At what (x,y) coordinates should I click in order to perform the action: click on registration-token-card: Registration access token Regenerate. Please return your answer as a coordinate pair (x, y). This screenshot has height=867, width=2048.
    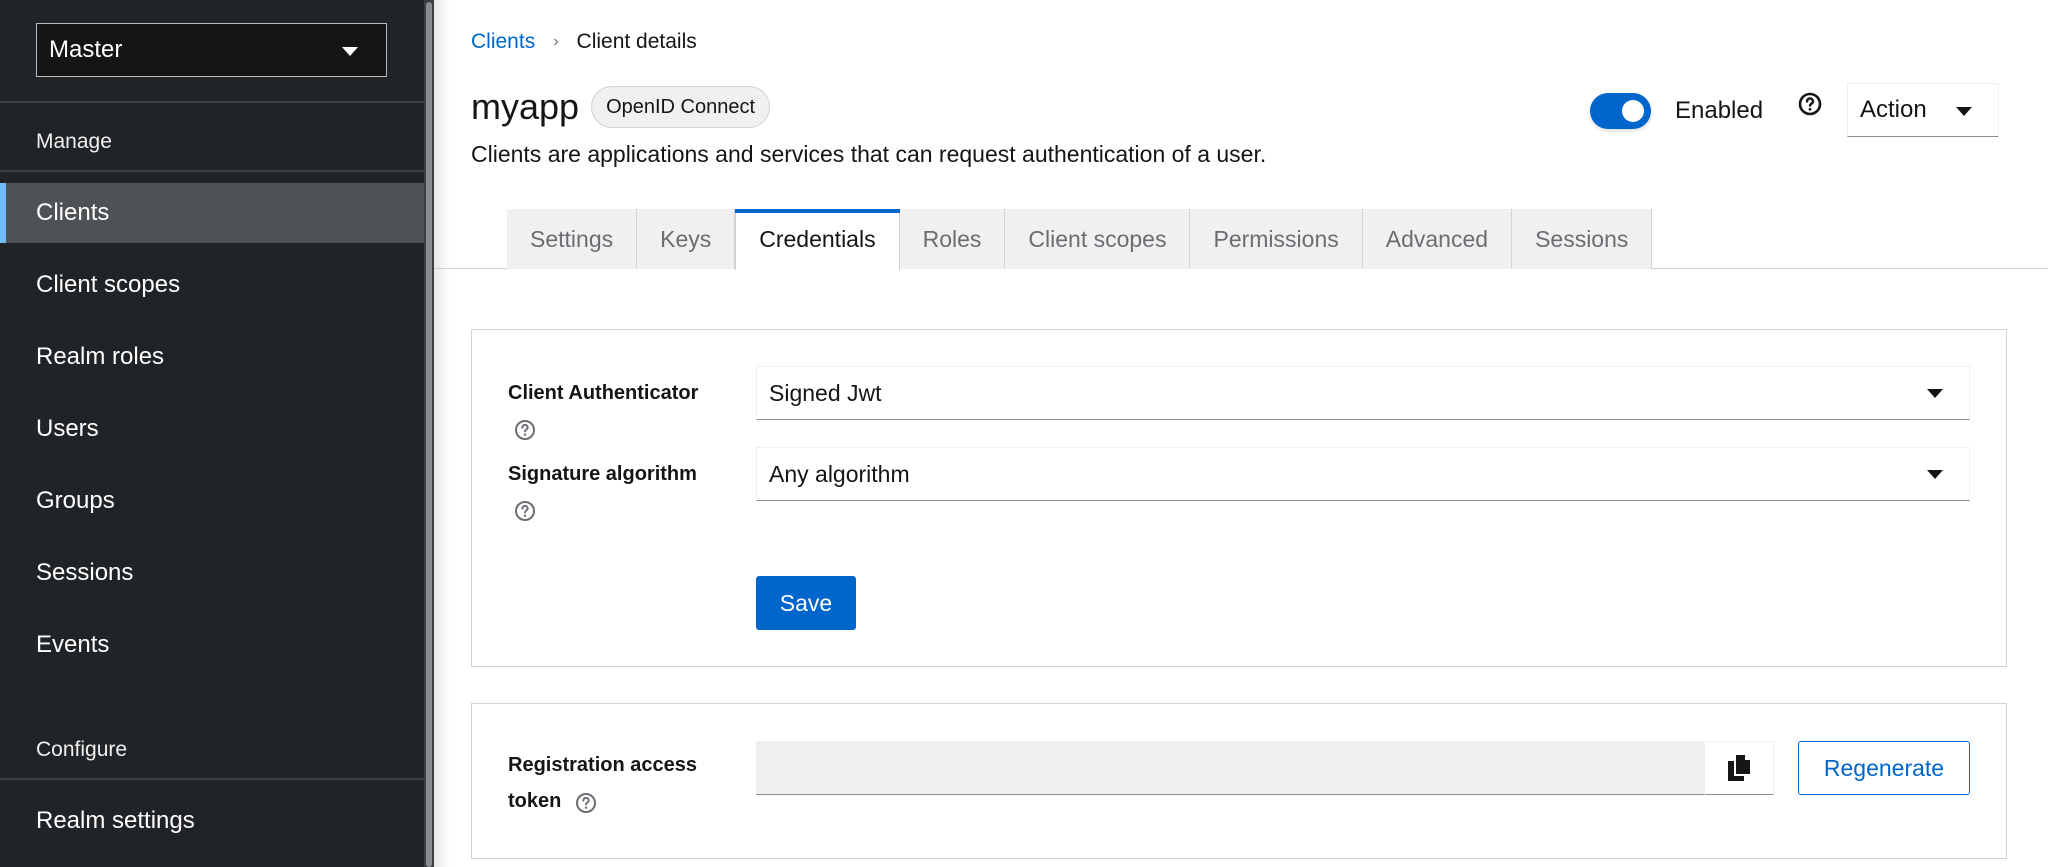
    Looking at the image, I should click on (1239, 781).